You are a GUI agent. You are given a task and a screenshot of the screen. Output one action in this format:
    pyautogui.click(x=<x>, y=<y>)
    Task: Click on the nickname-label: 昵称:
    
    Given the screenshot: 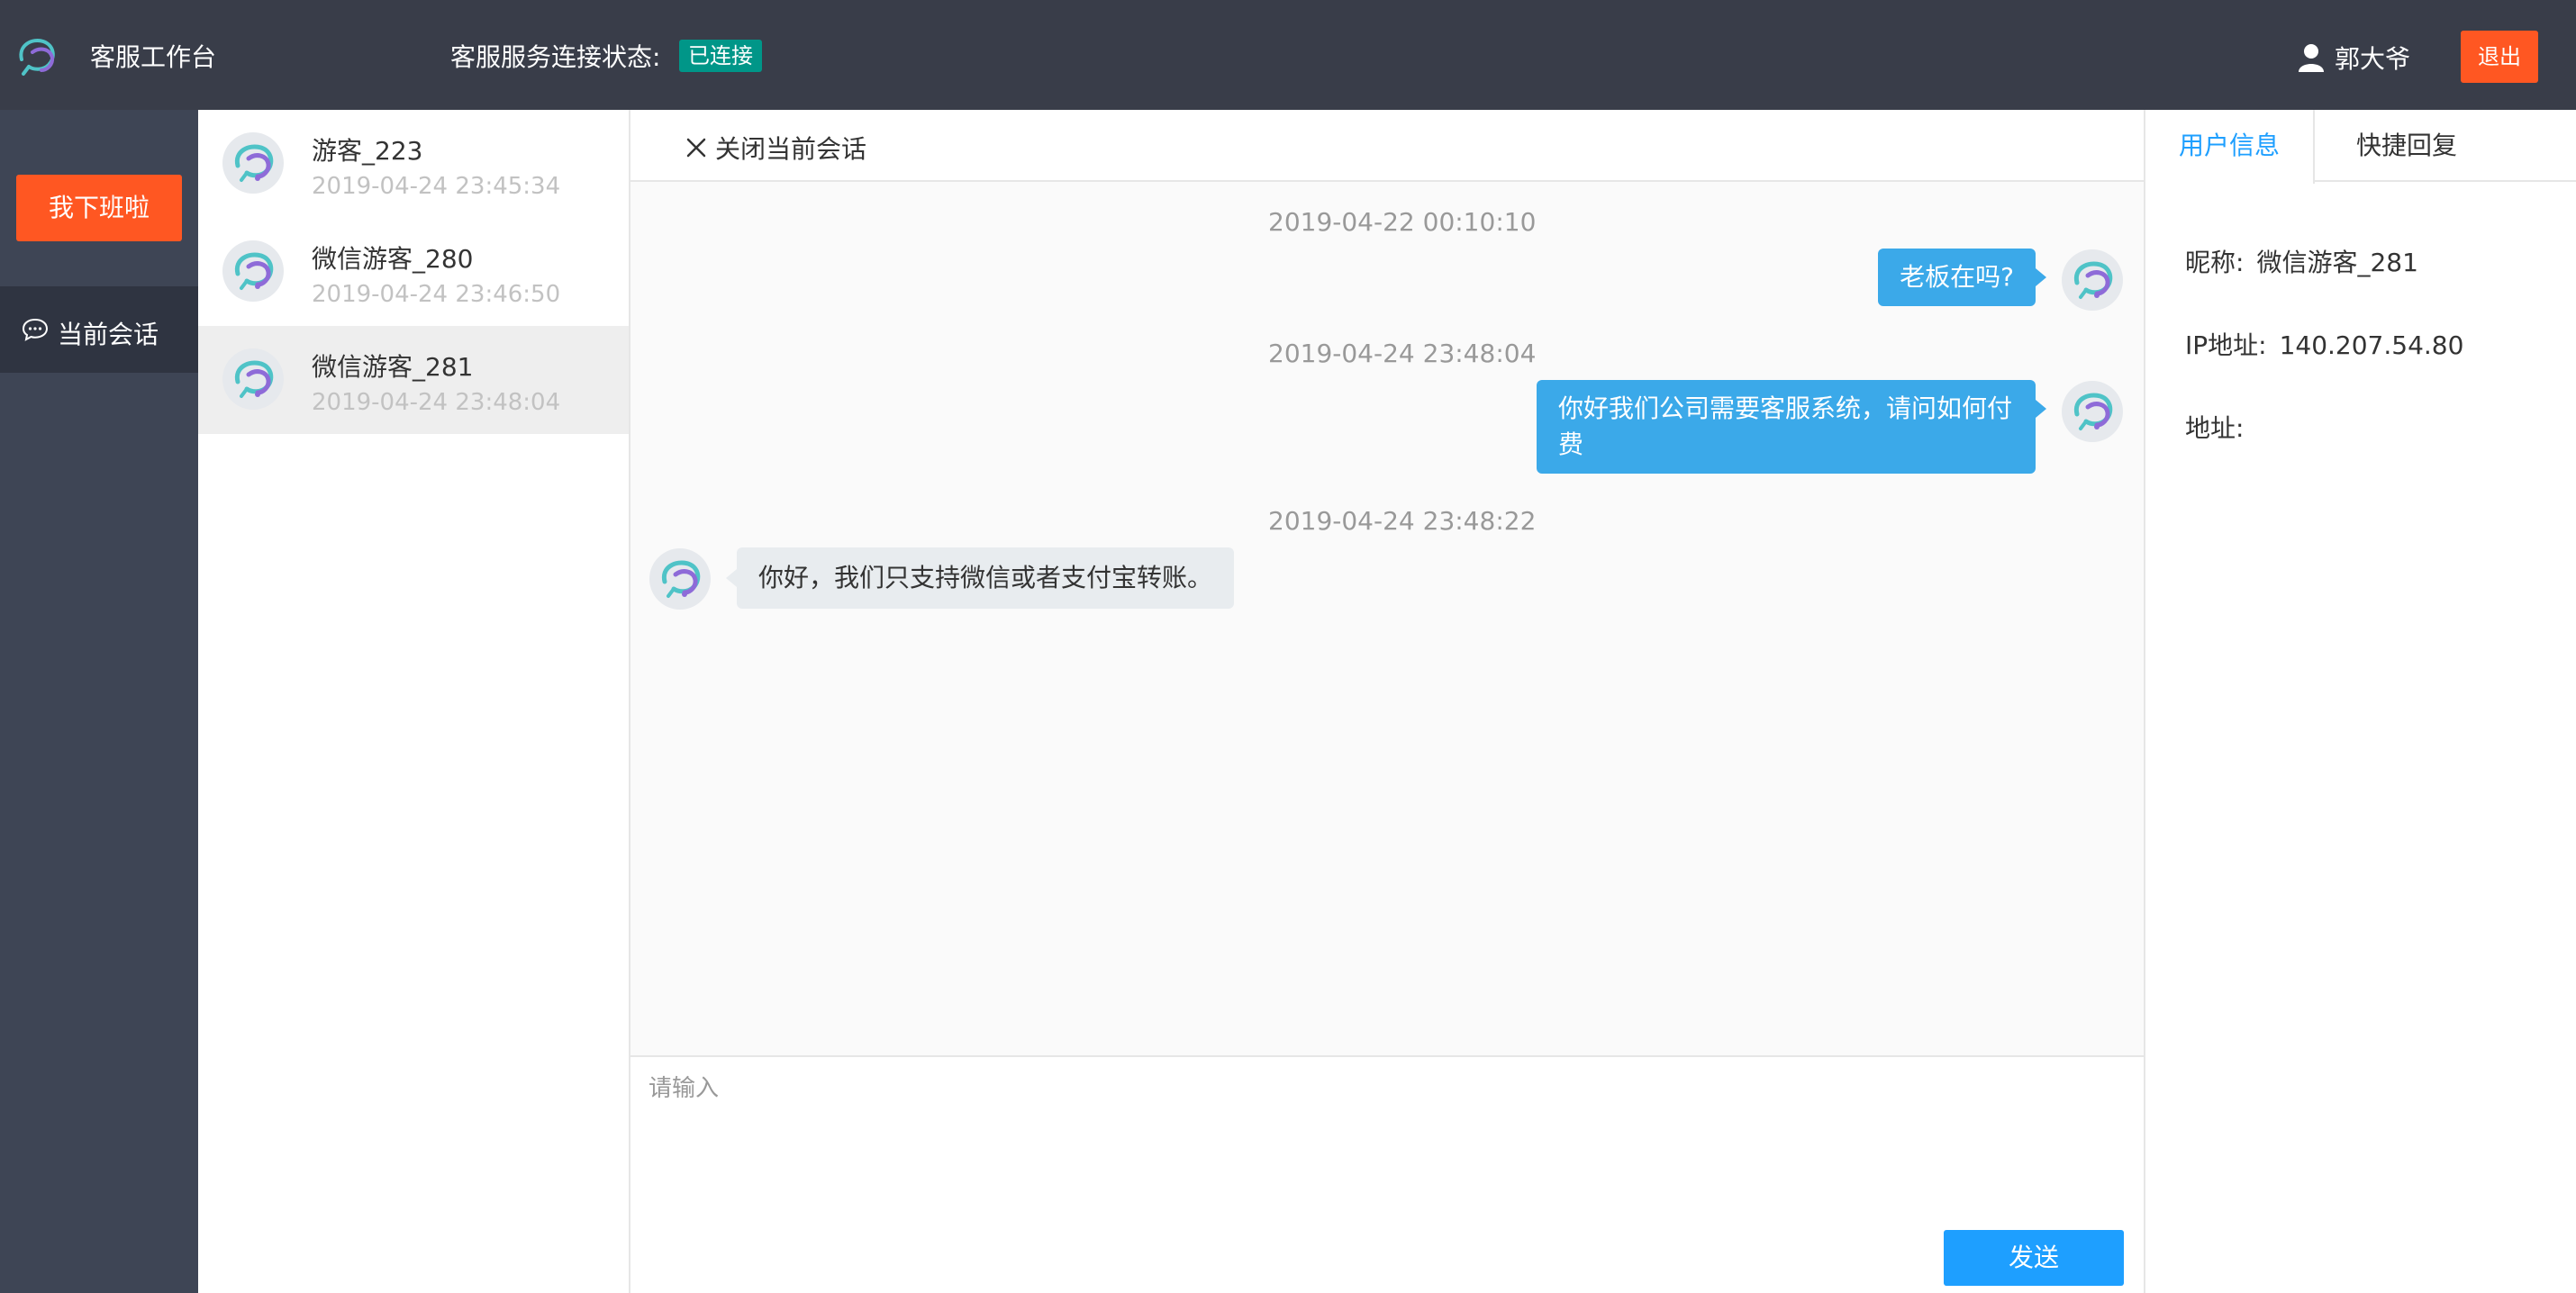 What is the action you would take?
    pyautogui.click(x=2215, y=262)
    